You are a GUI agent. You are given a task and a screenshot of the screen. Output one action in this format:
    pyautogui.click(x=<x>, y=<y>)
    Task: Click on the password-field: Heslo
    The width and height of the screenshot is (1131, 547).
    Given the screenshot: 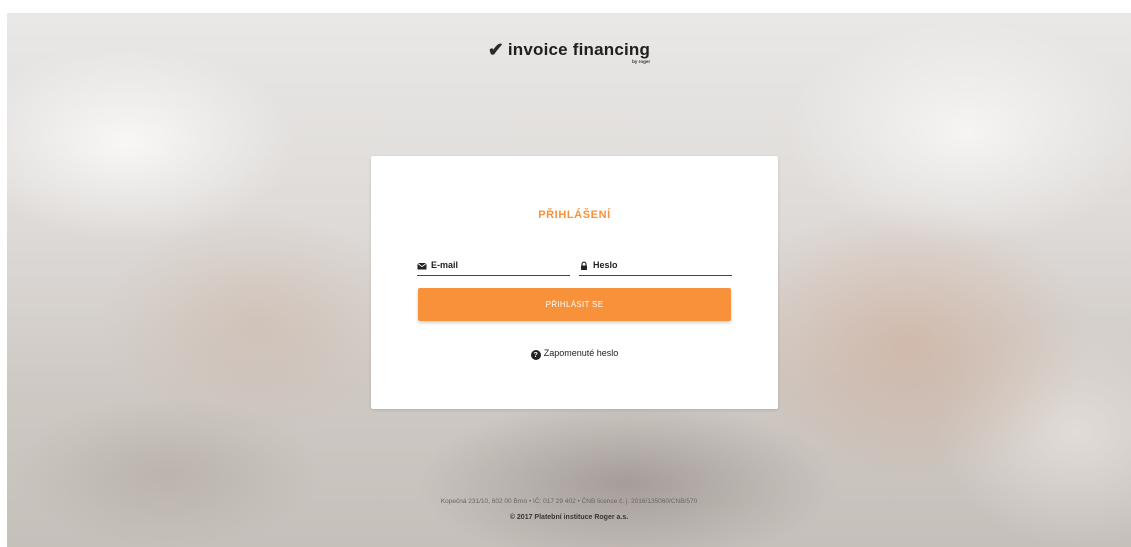 What is the action you would take?
    pyautogui.click(x=655, y=267)
    